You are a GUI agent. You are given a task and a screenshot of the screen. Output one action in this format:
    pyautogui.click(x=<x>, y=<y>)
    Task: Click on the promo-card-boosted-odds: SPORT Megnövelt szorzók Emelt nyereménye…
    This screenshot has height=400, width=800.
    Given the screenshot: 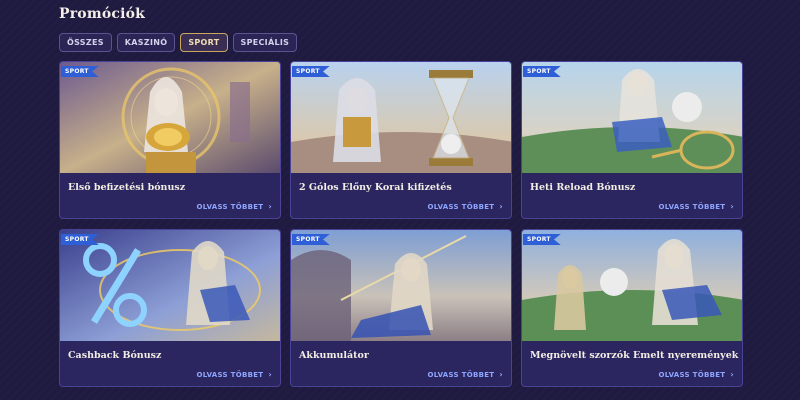 What is the action you would take?
    pyautogui.click(x=632, y=308)
    